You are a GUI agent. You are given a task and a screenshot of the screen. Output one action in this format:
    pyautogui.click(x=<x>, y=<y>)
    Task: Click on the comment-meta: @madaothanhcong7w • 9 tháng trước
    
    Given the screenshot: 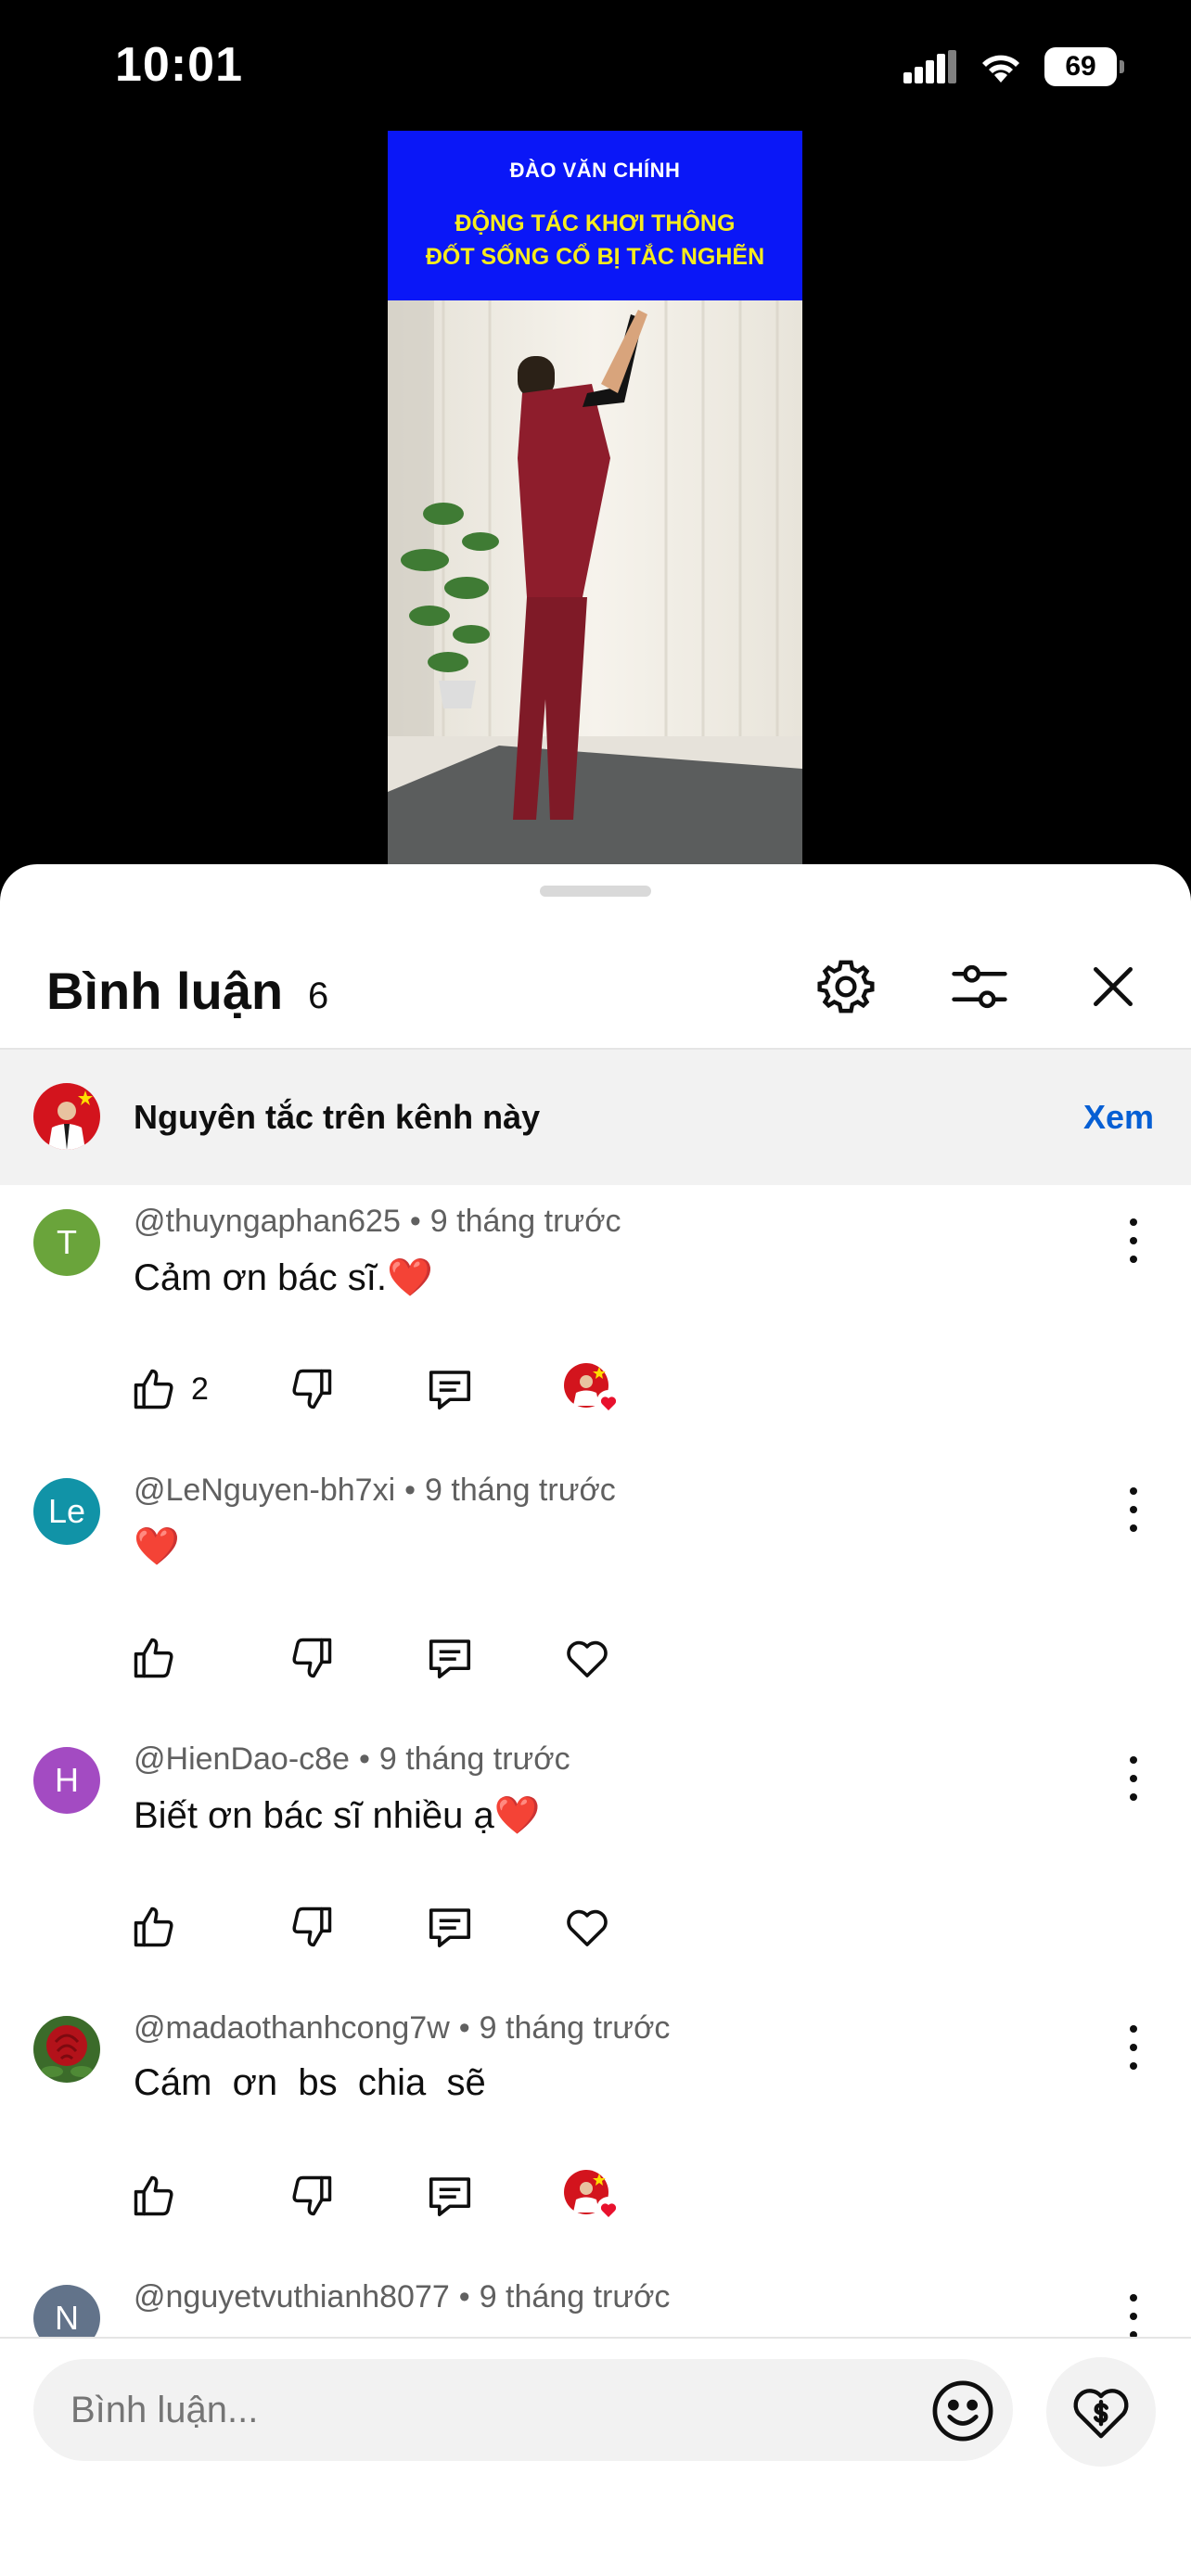 What is the action you would take?
    pyautogui.click(x=402, y=2029)
    